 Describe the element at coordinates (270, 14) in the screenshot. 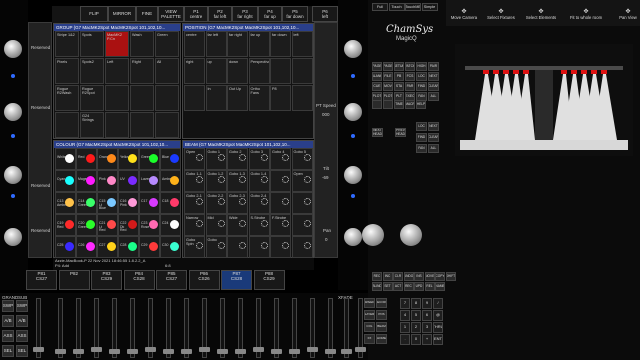

I see `playback-p4: P4 far up` at that location.